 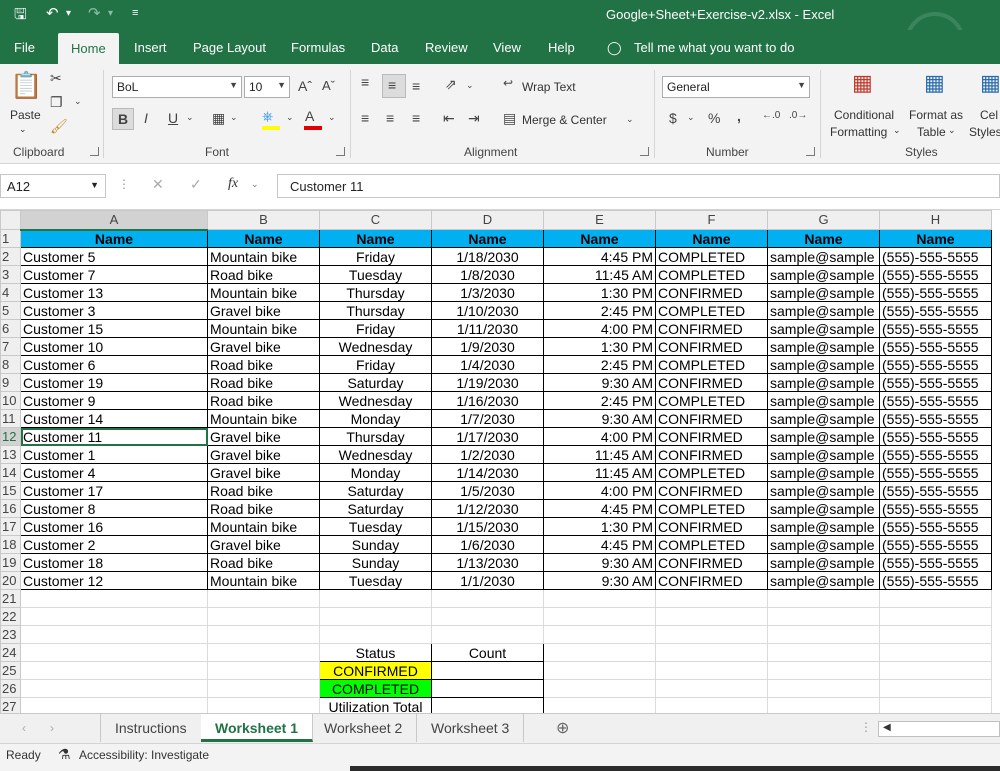 What do you see at coordinates (711, 508) in the screenshot?
I see `data-cell: COMPLETED` at bounding box center [711, 508].